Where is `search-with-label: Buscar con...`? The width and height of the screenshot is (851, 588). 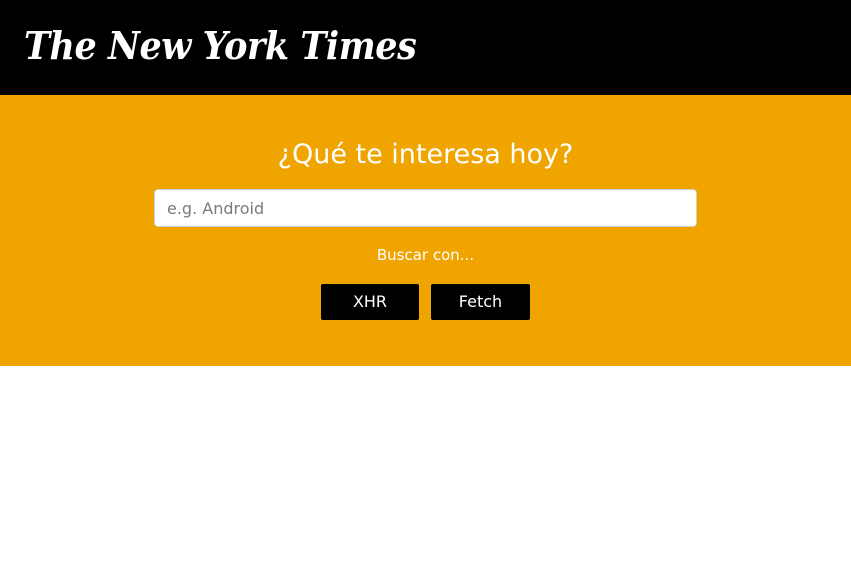 search-with-label: Buscar con... is located at coordinates (425, 255).